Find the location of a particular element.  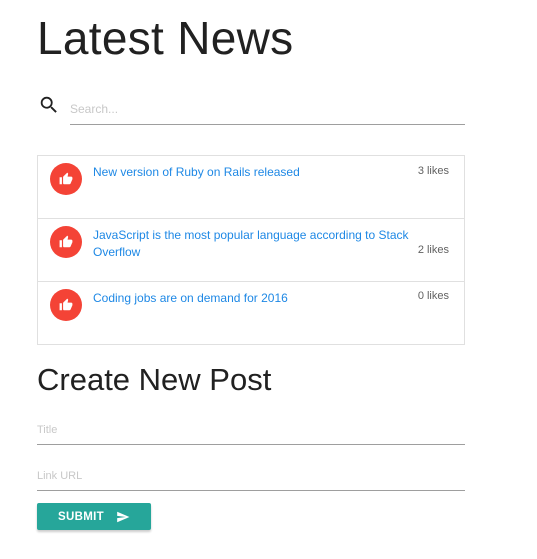

news-title-link: Coding jobs are on demand for 2016 is located at coordinates (255, 298).